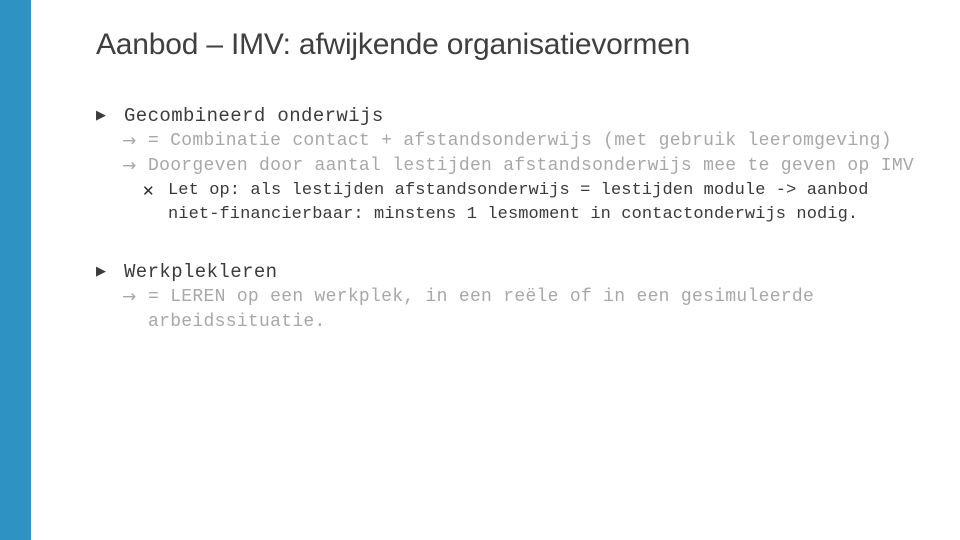  I want to click on left-accent-bar, so click(15, 270).